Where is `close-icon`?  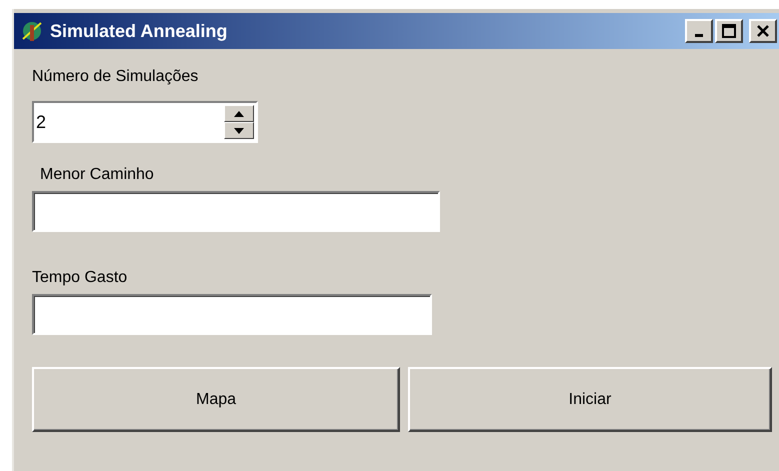
close-icon is located at coordinates (763, 31).